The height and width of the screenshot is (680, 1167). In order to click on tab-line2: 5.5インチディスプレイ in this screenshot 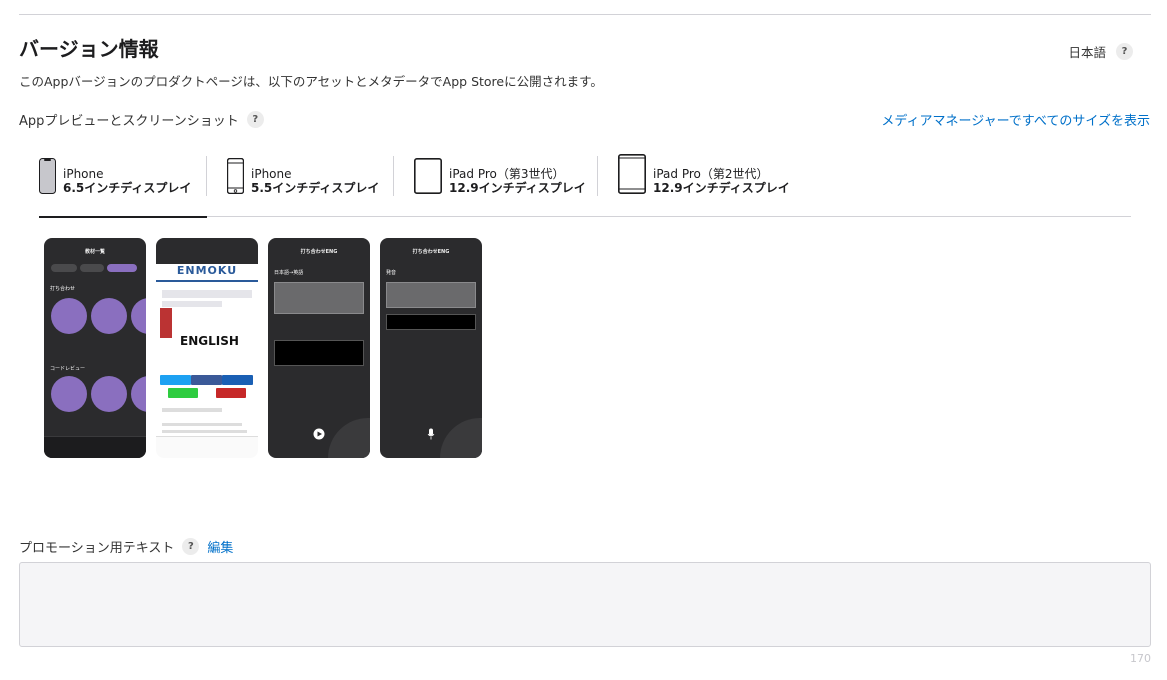, I will do `click(315, 188)`.